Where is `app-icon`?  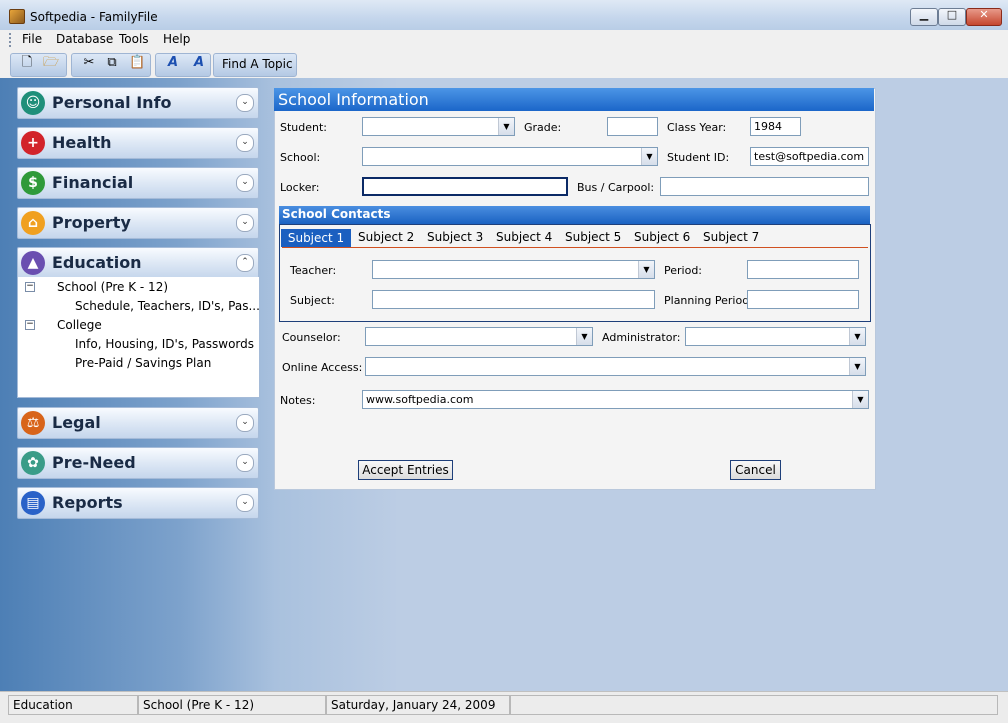 app-icon is located at coordinates (17, 16).